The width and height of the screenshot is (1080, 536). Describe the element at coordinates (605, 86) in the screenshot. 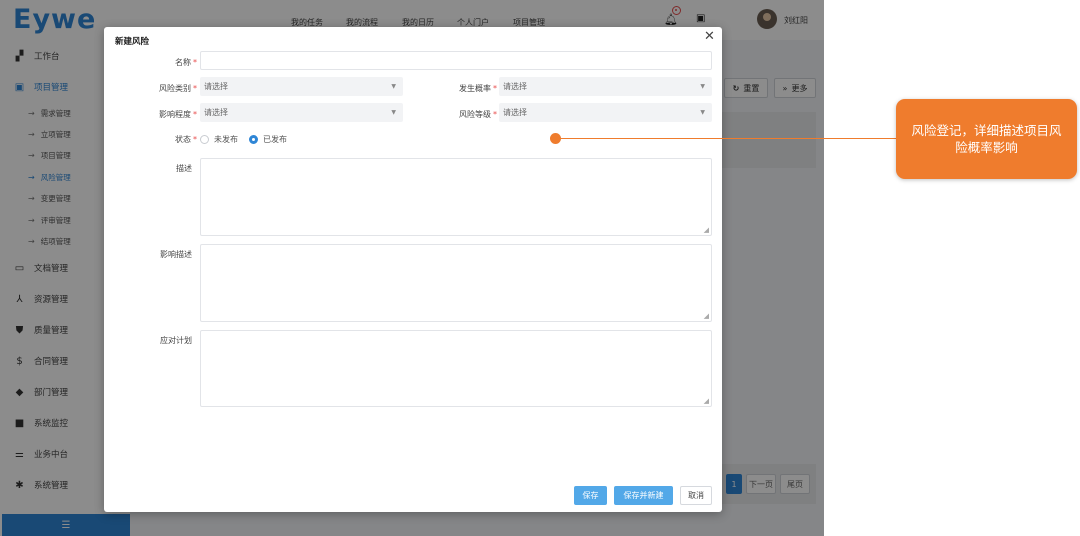

I see `probability-select: 请选择 ▼` at that location.